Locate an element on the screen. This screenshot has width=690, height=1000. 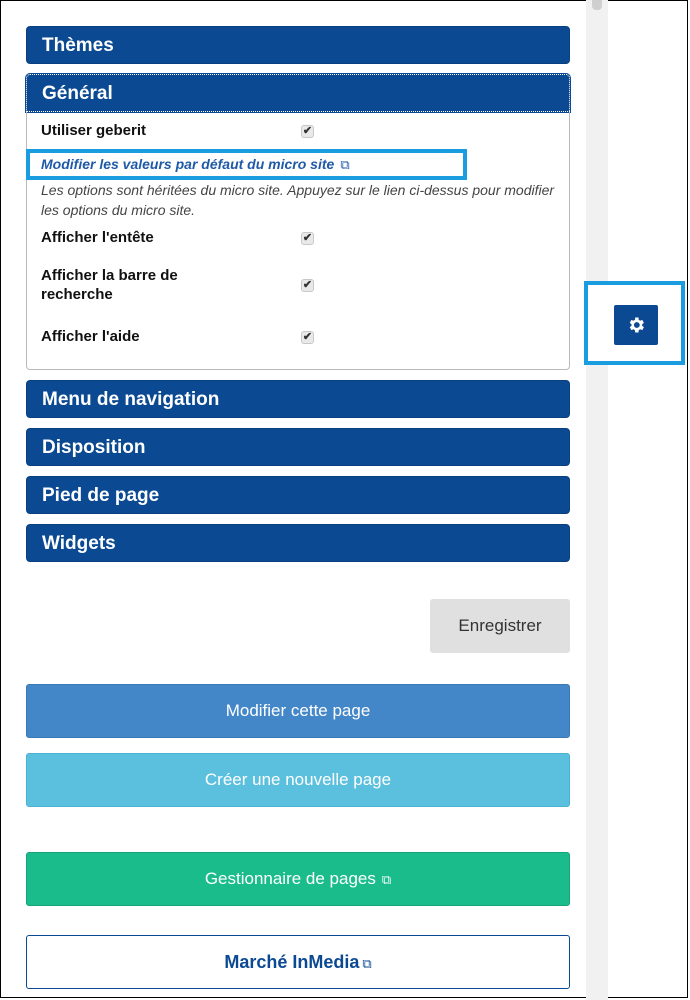
scrollbar-track is located at coordinates (597, 500).